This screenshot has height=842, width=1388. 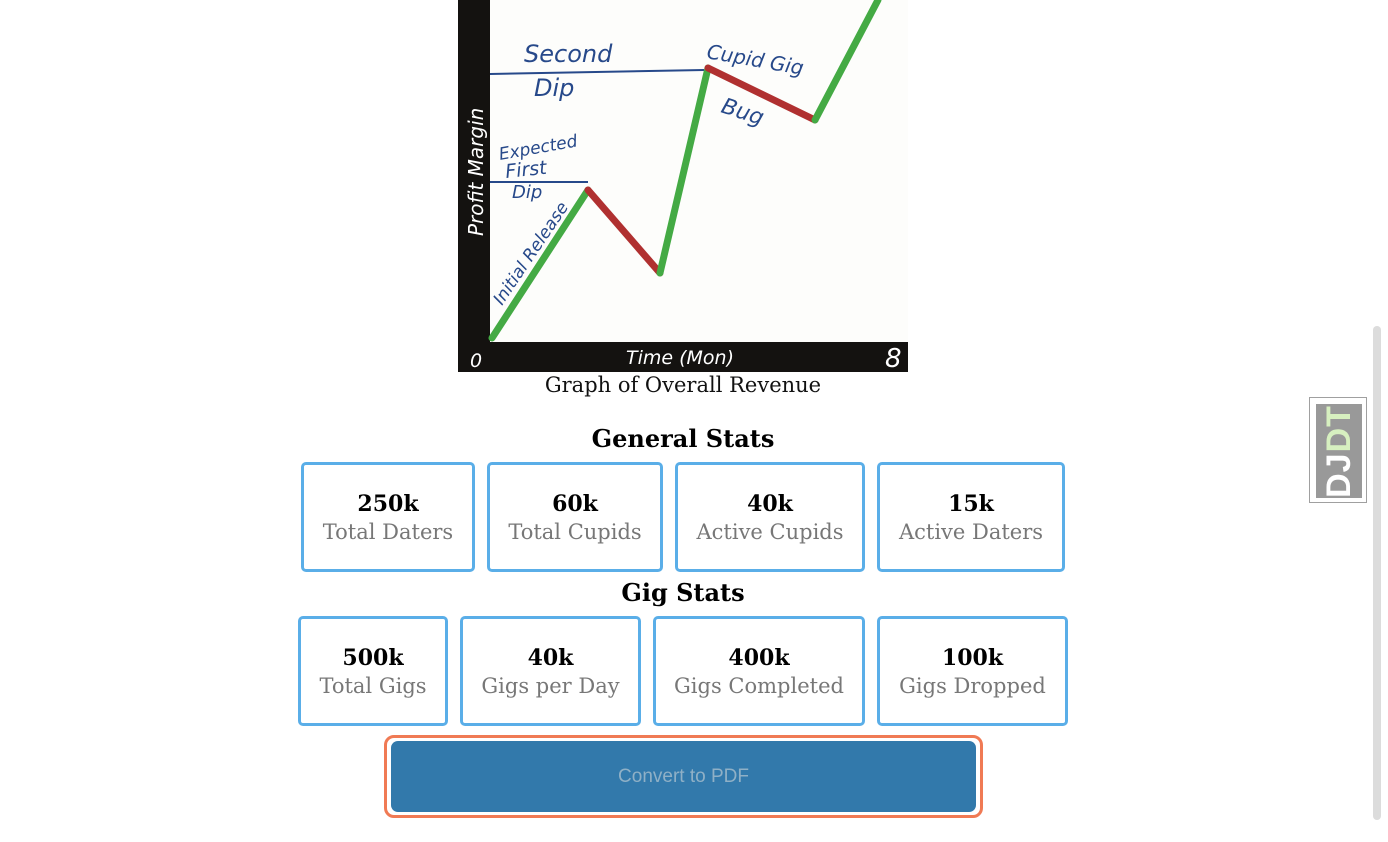 I want to click on stat-label: Total Cupids, so click(x=575, y=532).